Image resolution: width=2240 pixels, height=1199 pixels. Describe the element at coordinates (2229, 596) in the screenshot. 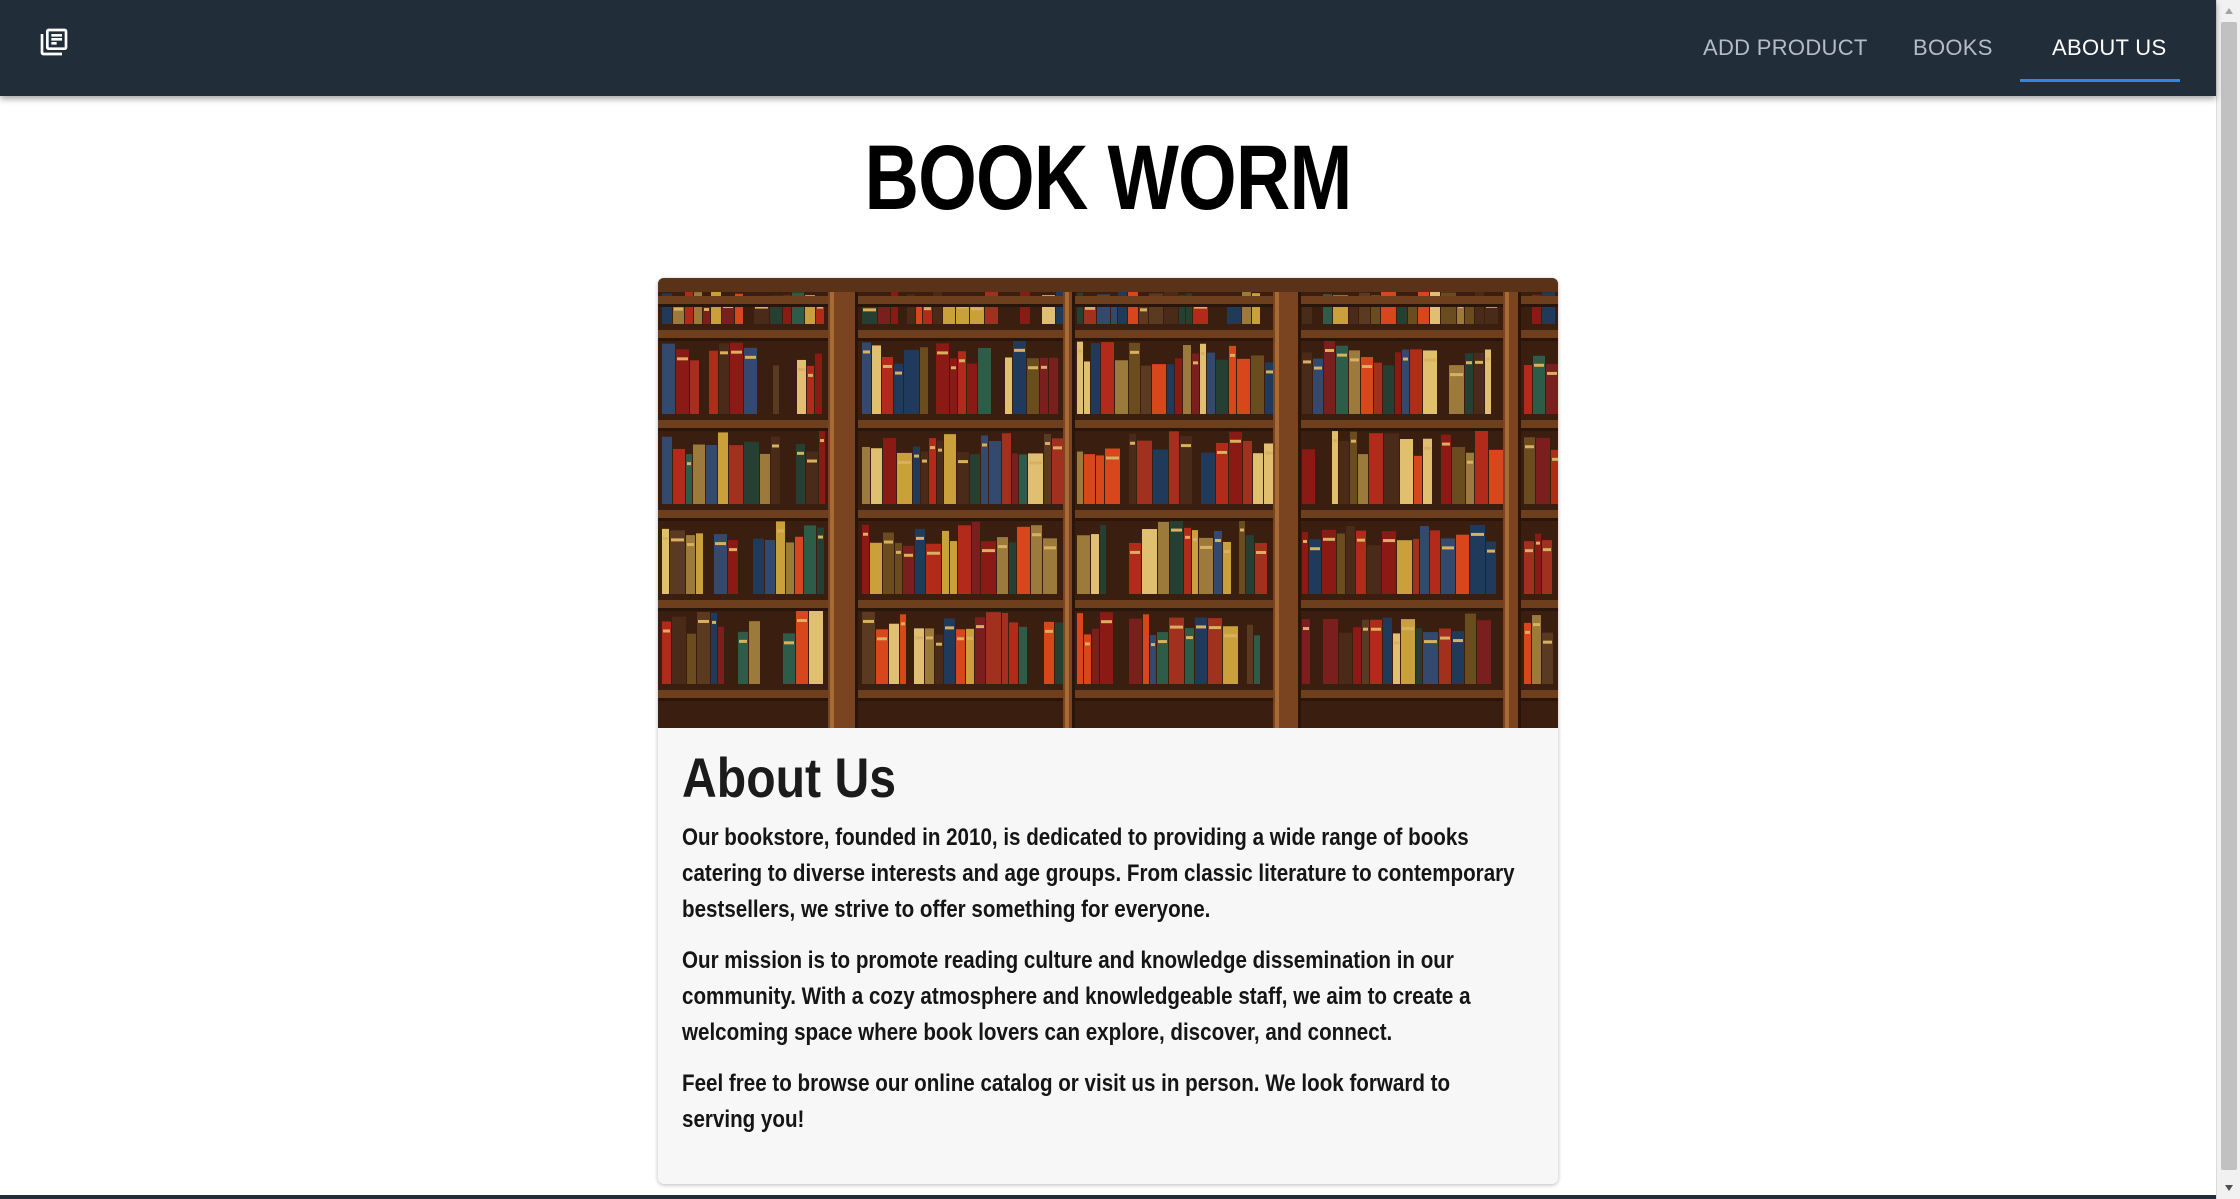

I see `scrollbar-thumb` at that location.